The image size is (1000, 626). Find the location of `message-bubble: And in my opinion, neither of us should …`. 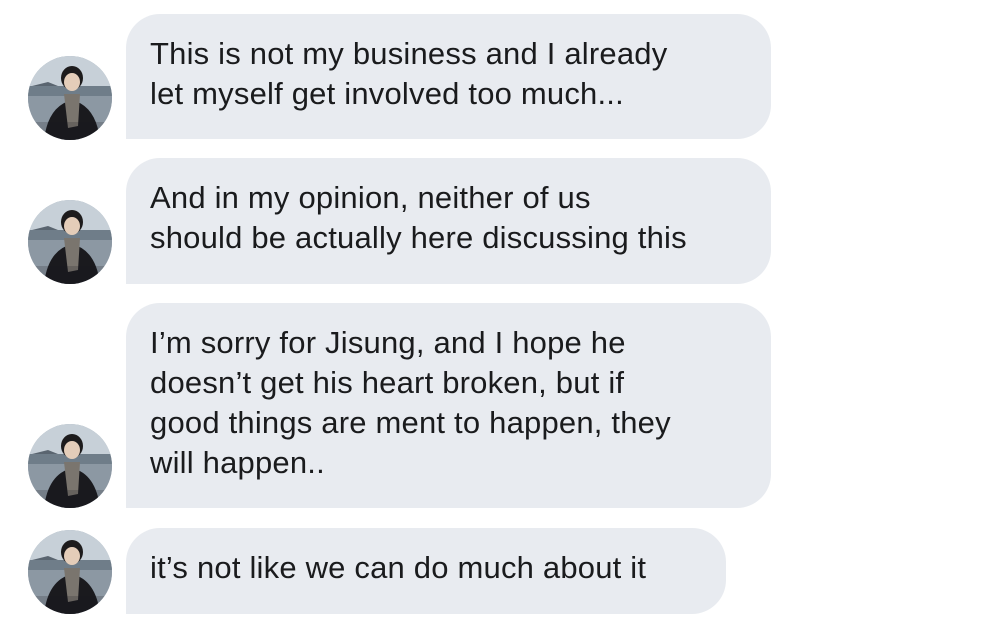

message-bubble: And in my opinion, neither of us should … is located at coordinates (448, 221).